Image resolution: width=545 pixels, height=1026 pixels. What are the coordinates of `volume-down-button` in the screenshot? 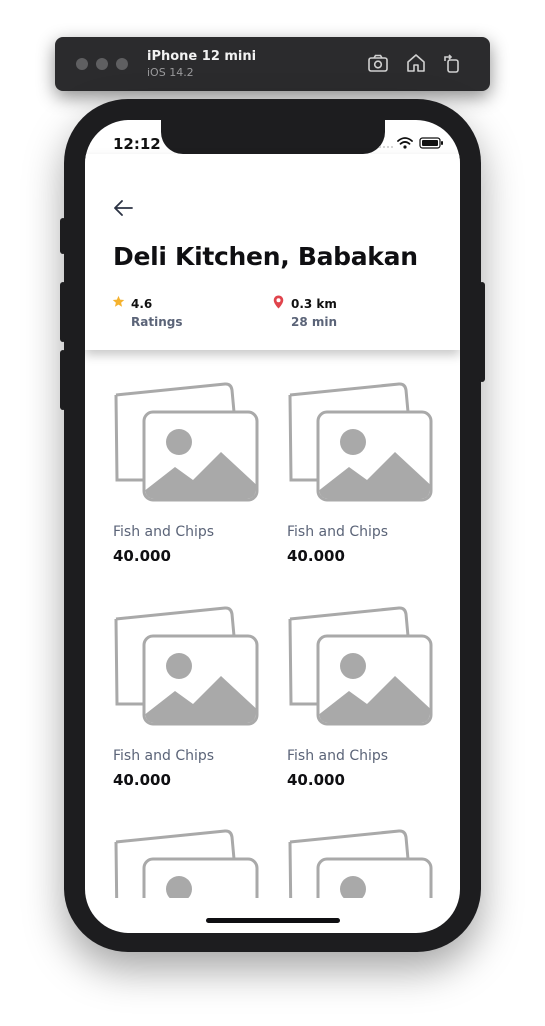 It's located at (63, 380).